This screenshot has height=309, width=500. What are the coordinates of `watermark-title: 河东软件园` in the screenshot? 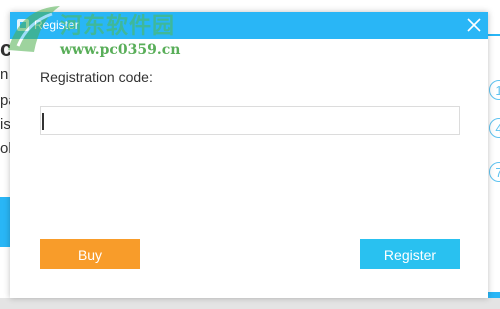 It's located at (118, 26).